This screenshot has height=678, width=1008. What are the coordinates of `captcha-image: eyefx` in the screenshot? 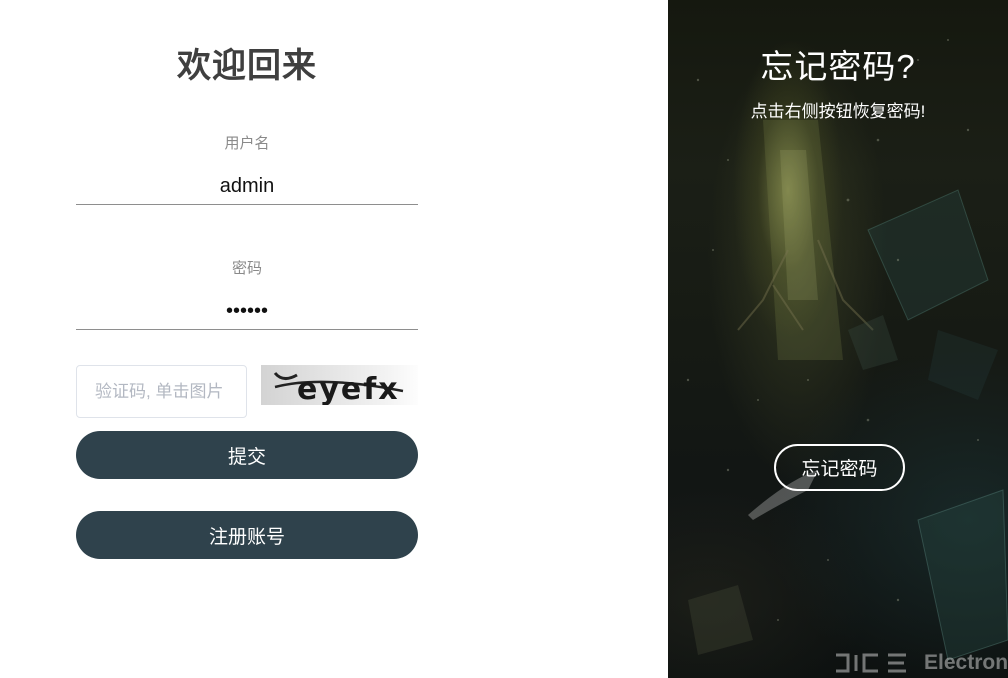 It's located at (339, 385).